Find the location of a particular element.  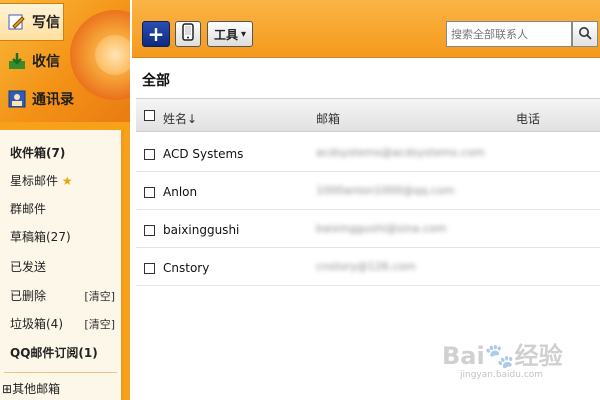

table-row: Anlon 1000anlon1000@qq.com is located at coordinates (368, 191).